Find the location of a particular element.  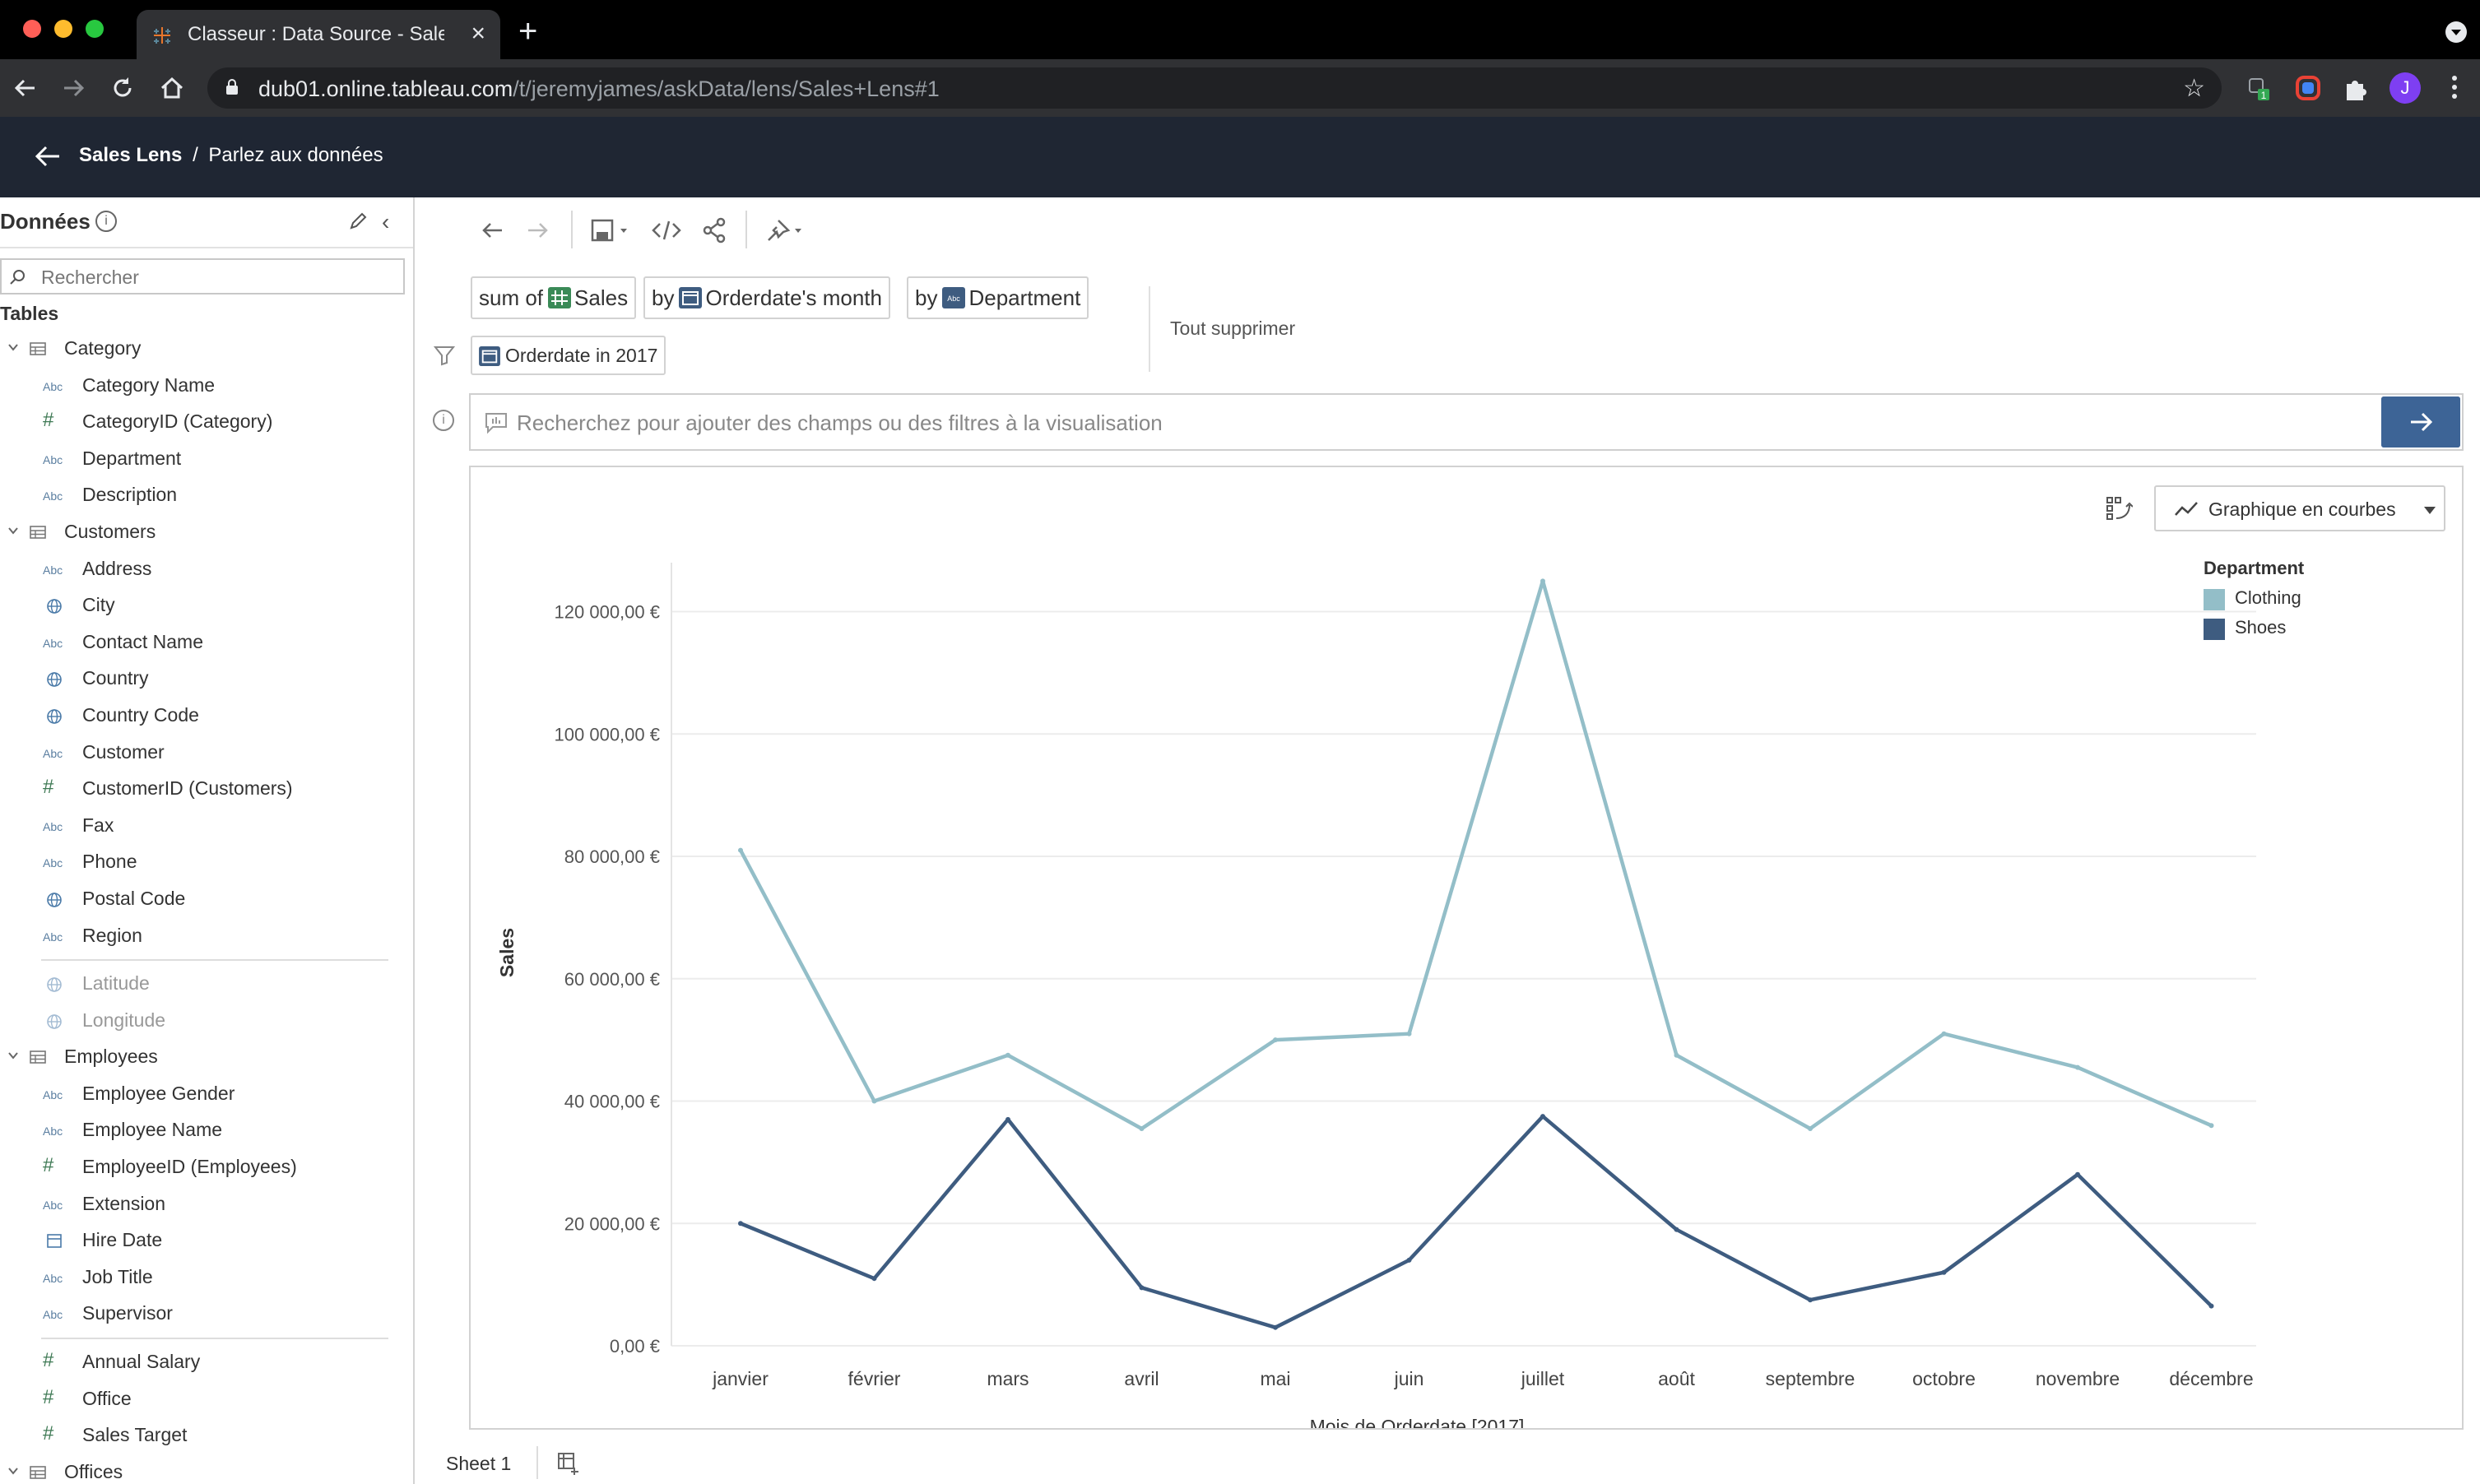

field-row: Abc Department is located at coordinates (206, 459).